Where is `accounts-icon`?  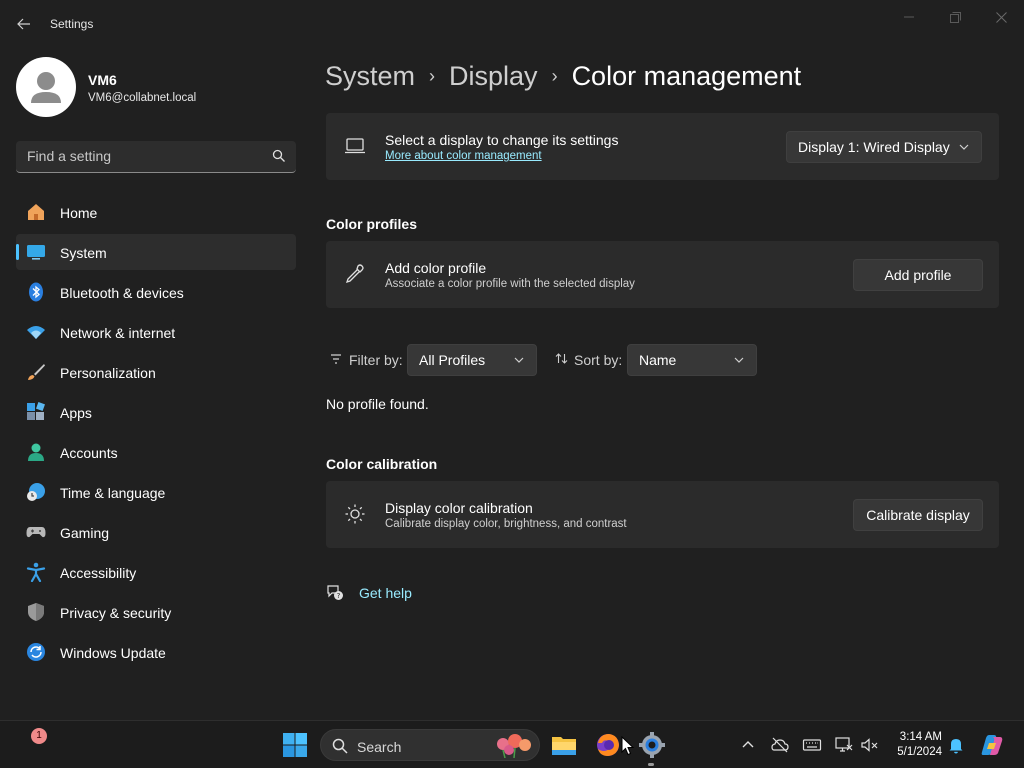
accounts-icon is located at coordinates (36, 452).